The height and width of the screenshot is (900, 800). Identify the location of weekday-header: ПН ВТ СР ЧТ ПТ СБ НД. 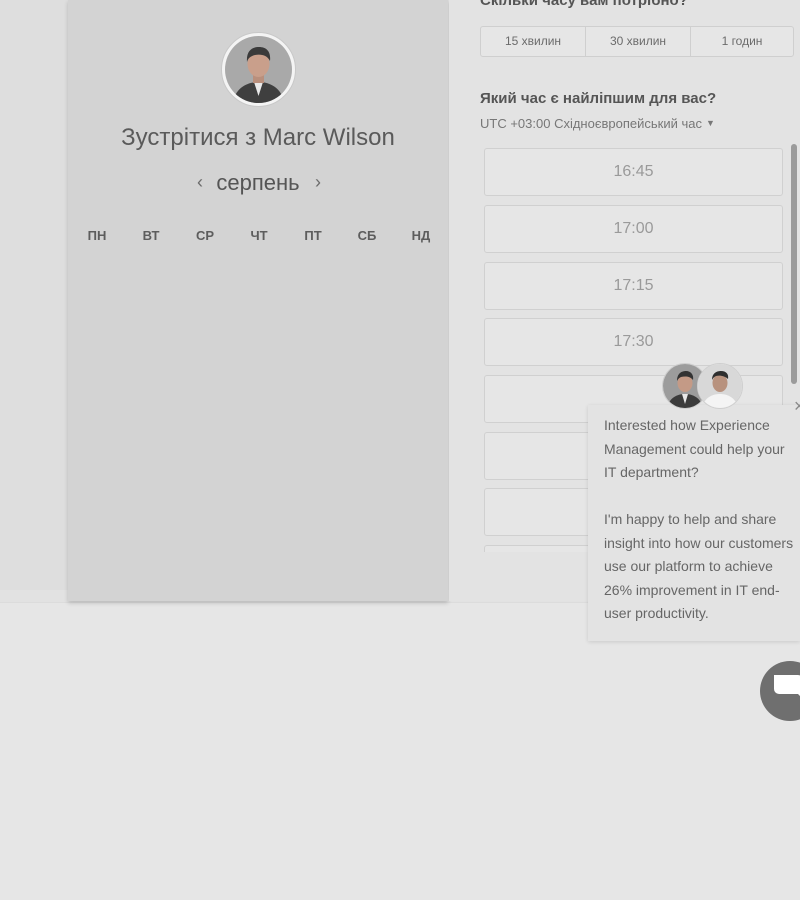
(260, 238).